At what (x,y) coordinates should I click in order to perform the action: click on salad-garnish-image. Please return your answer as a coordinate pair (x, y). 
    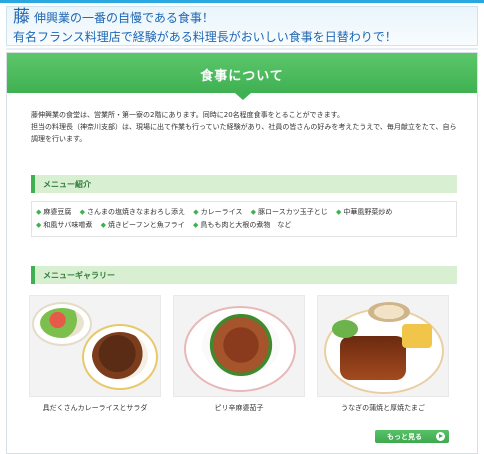
    Looking at the image, I should click on (345, 329).